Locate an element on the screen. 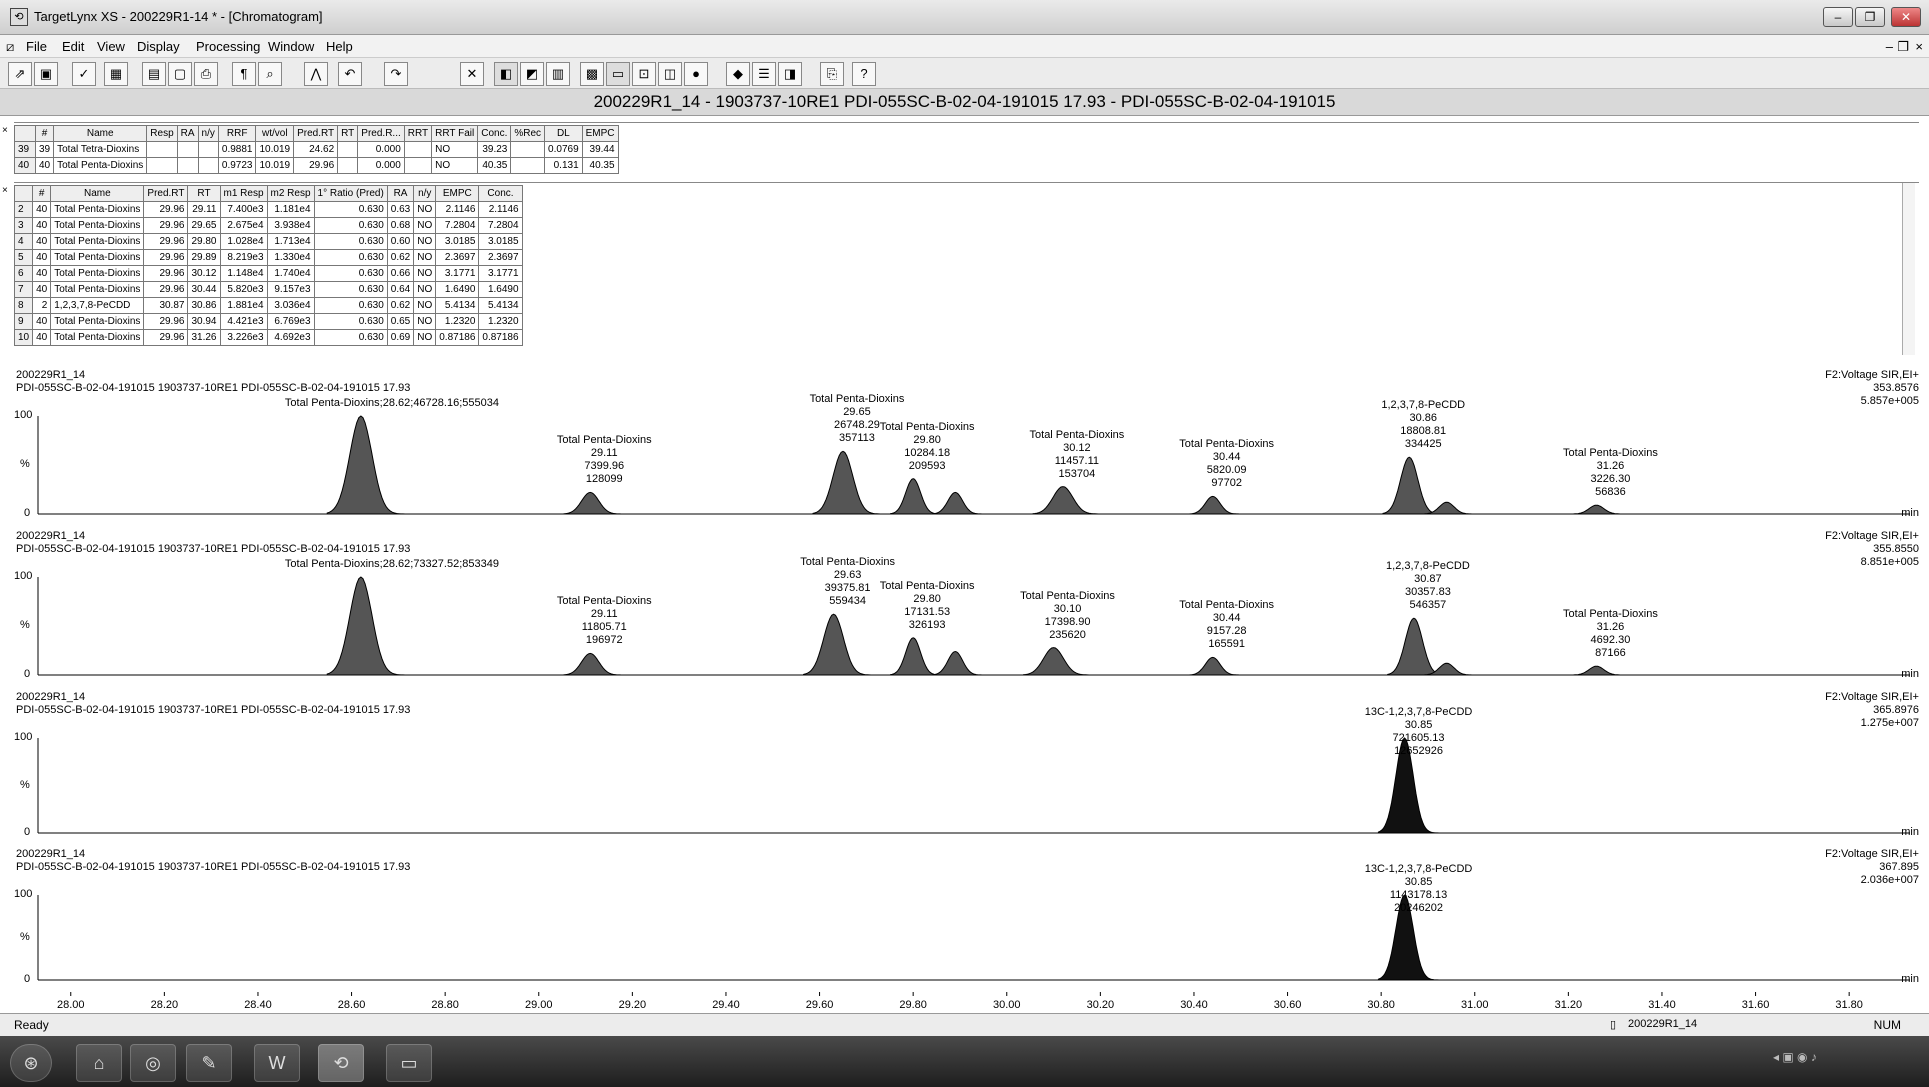 This screenshot has height=1087, width=1929. minimize-button: – is located at coordinates (1838, 17).